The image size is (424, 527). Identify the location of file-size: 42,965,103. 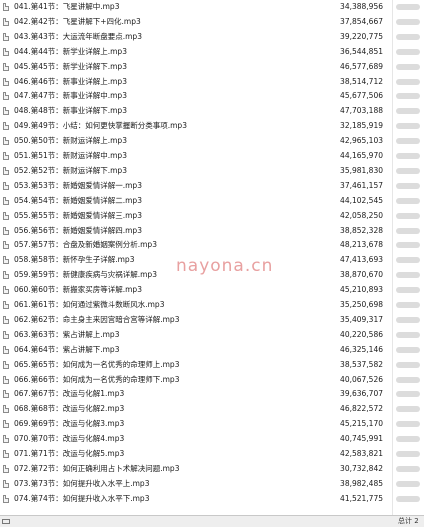
(361, 141).